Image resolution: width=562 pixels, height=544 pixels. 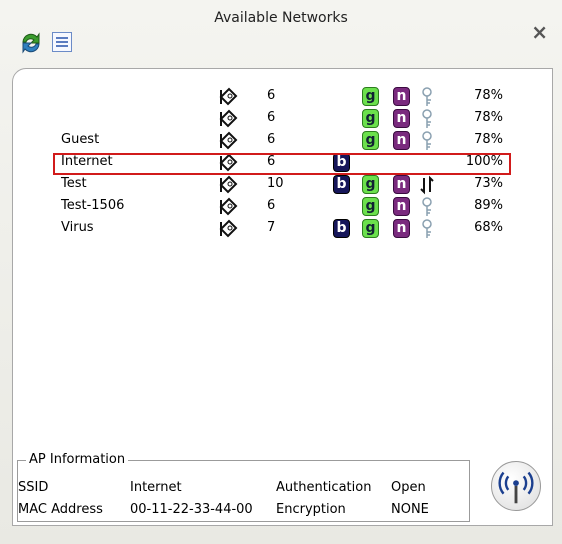 I want to click on network-ssid: Virus, so click(x=77, y=227).